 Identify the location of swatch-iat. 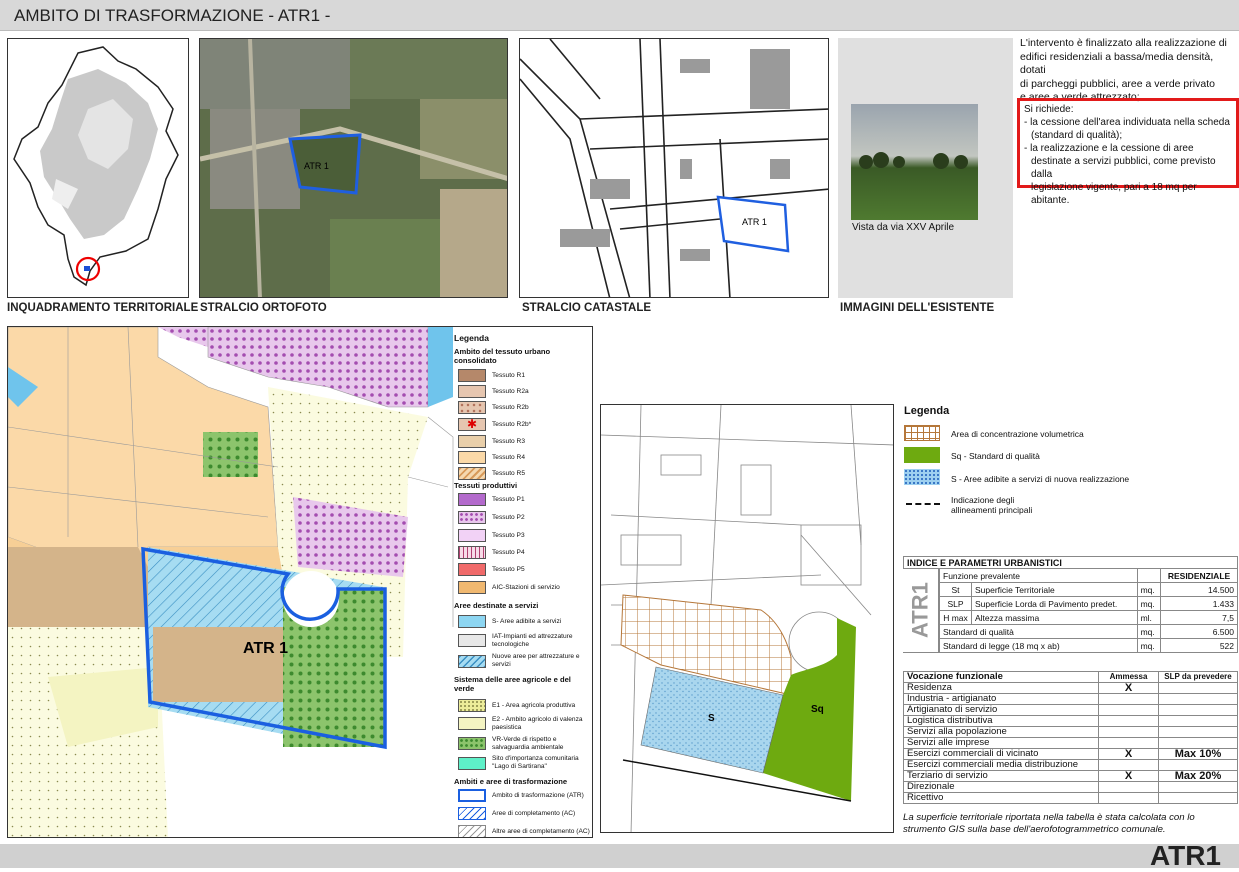
(472, 640).